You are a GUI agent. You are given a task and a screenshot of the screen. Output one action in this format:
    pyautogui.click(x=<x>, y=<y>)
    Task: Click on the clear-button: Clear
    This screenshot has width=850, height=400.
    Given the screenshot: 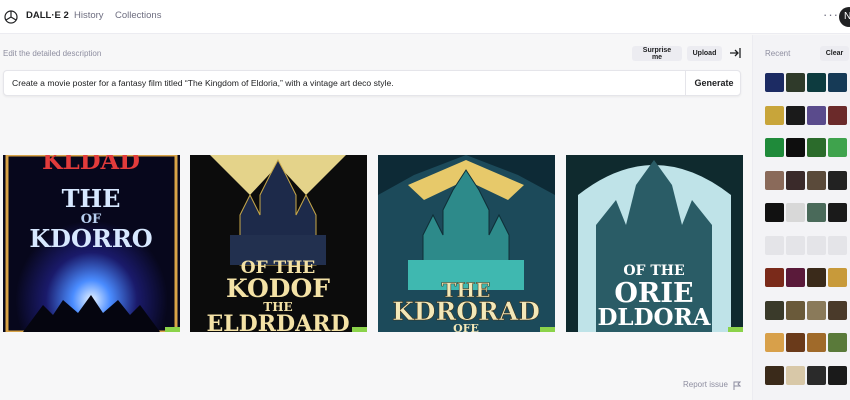 What is the action you would take?
    pyautogui.click(x=834, y=53)
    